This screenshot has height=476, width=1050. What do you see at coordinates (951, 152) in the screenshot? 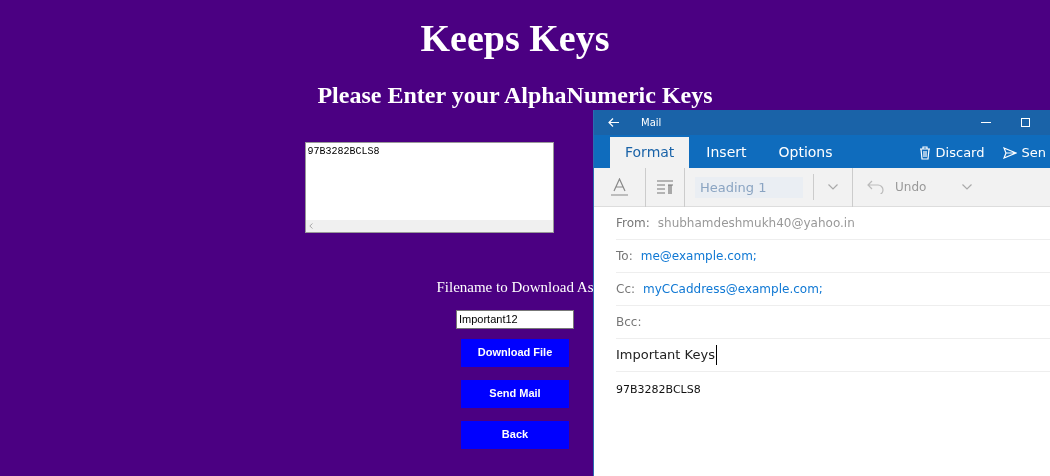
I see `discard-button: Discard` at bounding box center [951, 152].